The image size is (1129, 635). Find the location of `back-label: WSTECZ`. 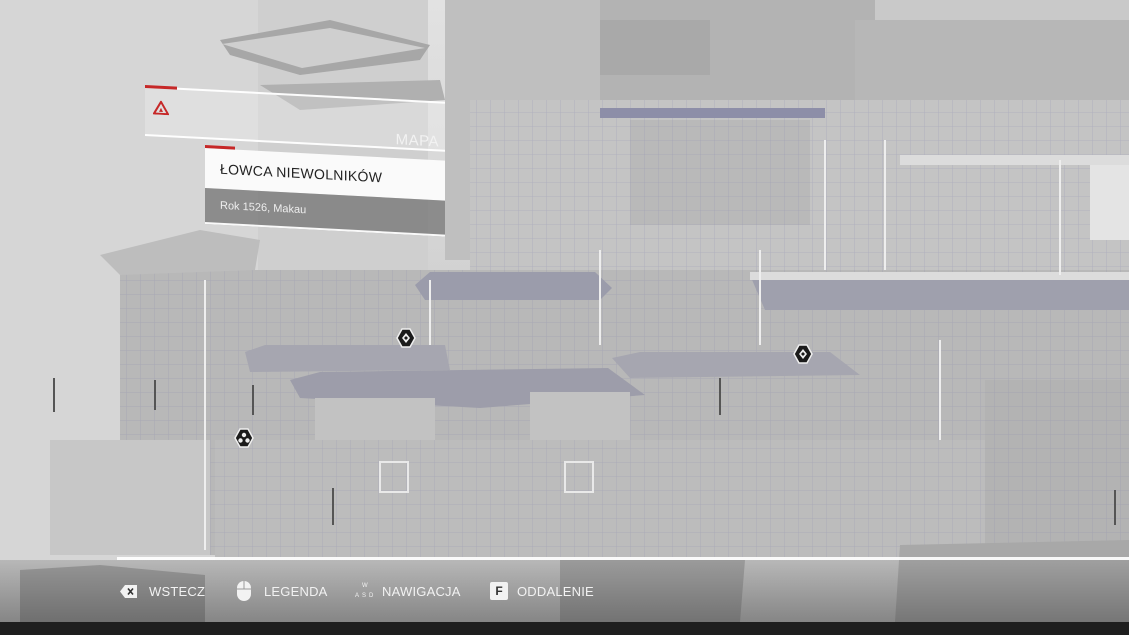

back-label: WSTECZ is located at coordinates (177, 591).